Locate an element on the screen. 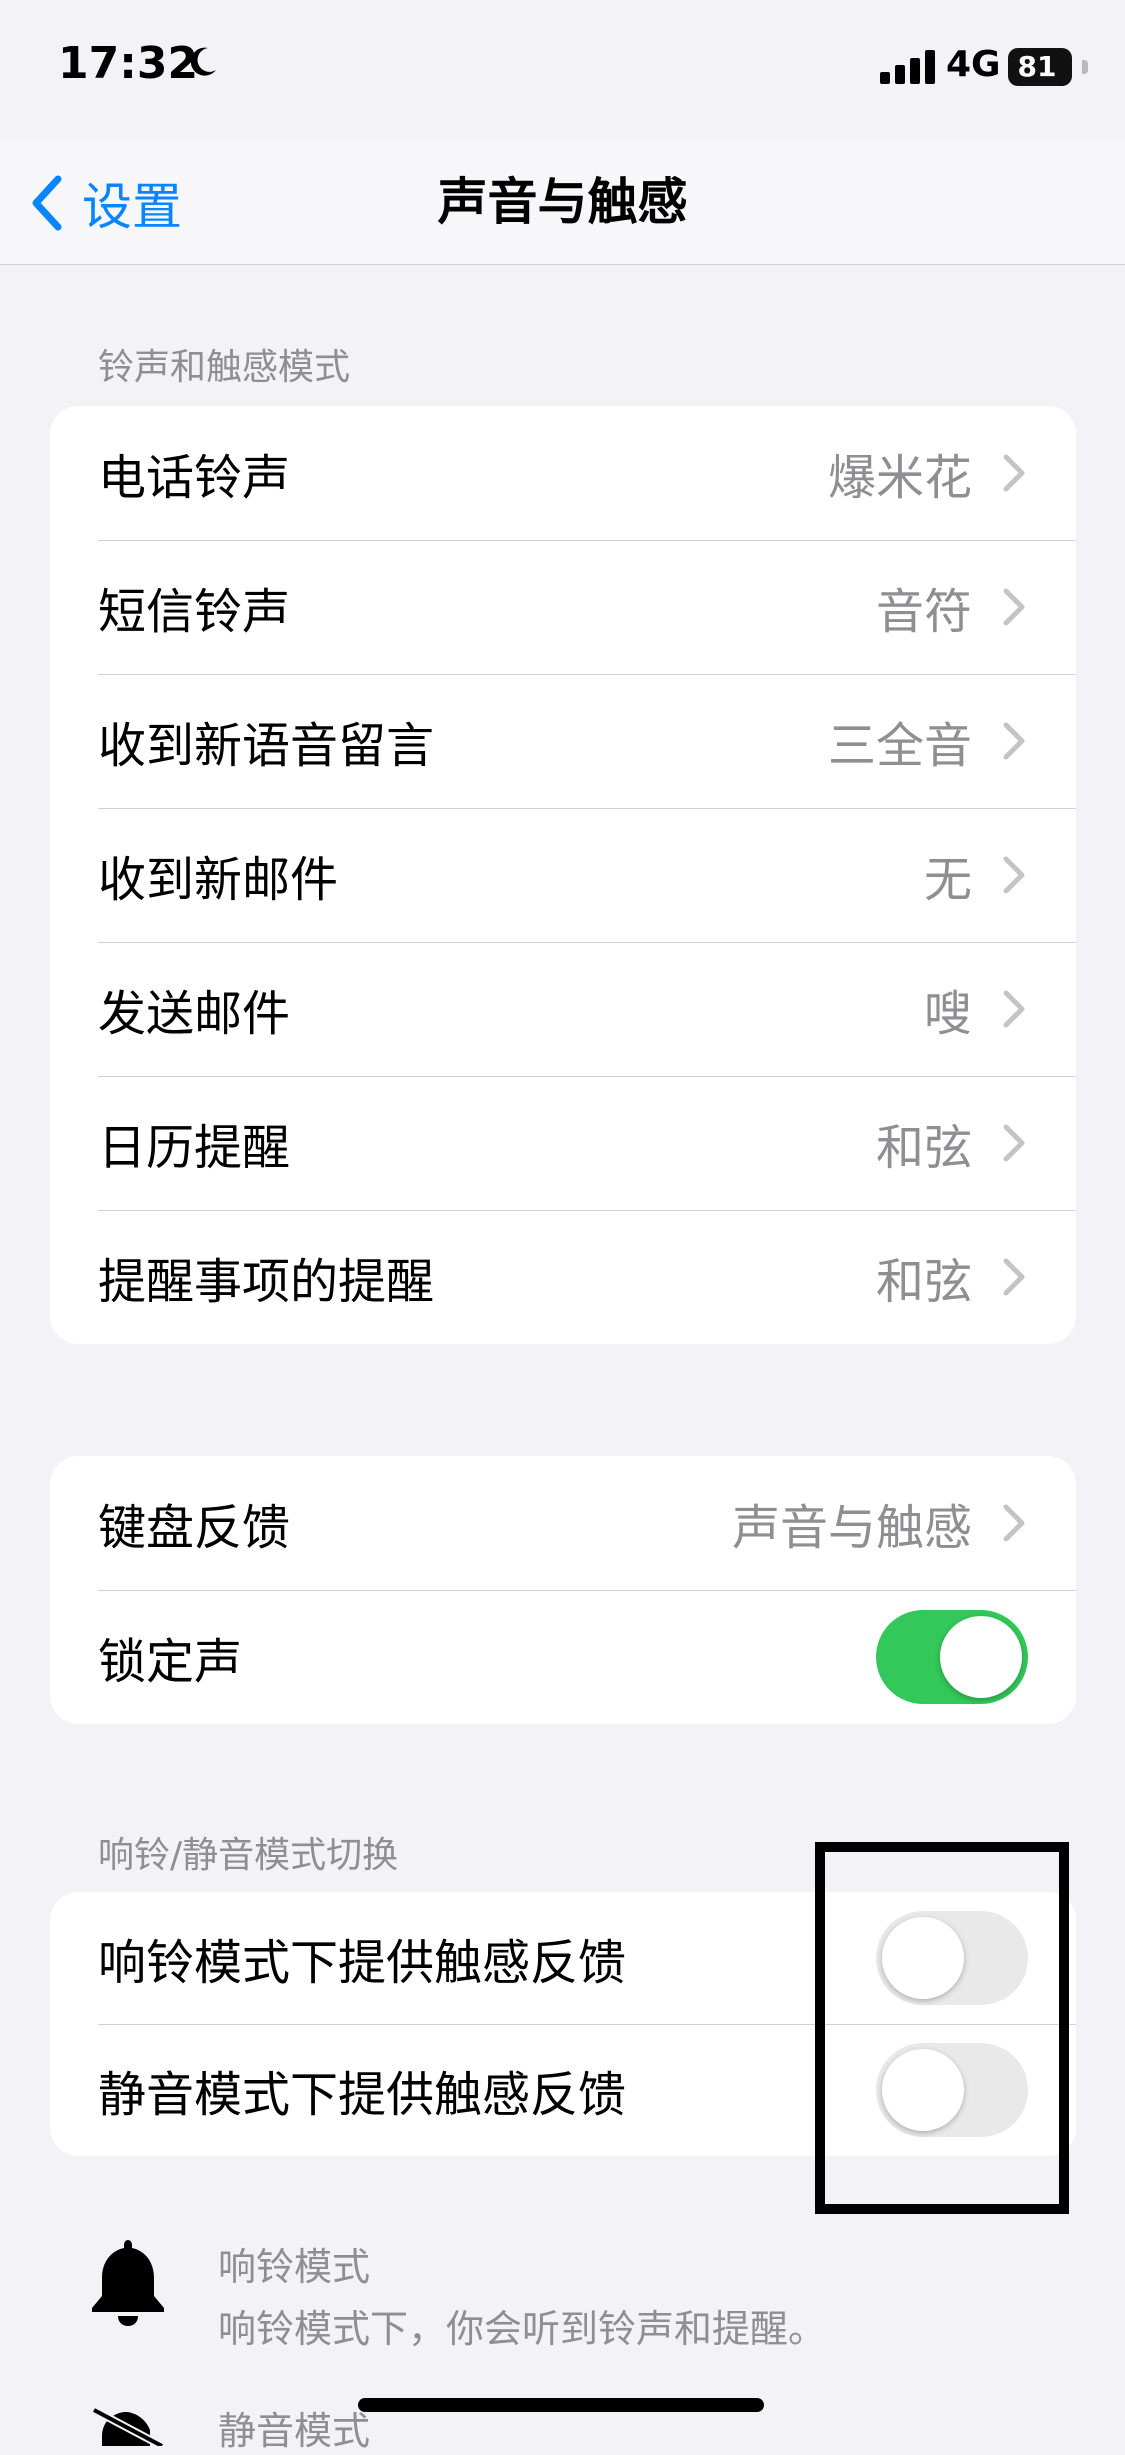 The image size is (1125, 2455). battery-icon: 81 is located at coordinates (1048, 67).